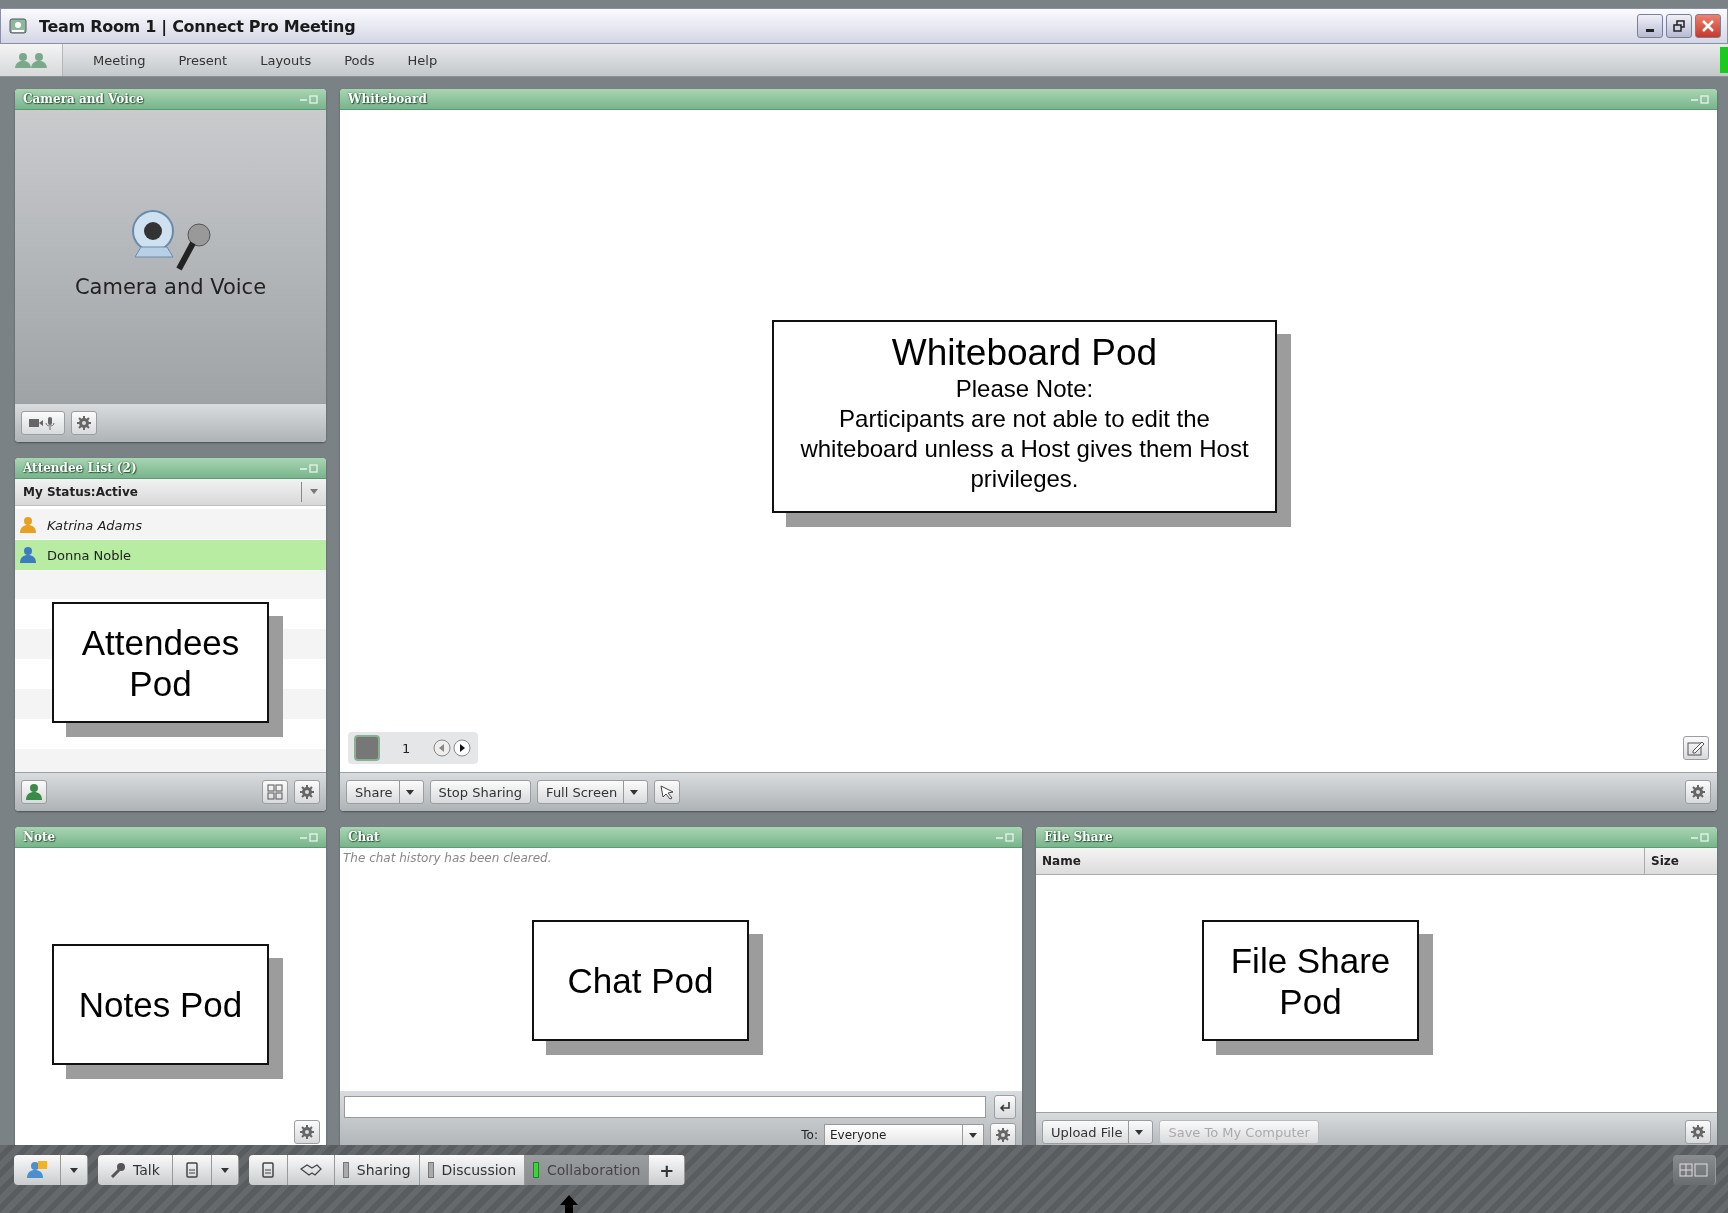 This screenshot has height=1213, width=1728. I want to click on edit-button, so click(1696, 748).